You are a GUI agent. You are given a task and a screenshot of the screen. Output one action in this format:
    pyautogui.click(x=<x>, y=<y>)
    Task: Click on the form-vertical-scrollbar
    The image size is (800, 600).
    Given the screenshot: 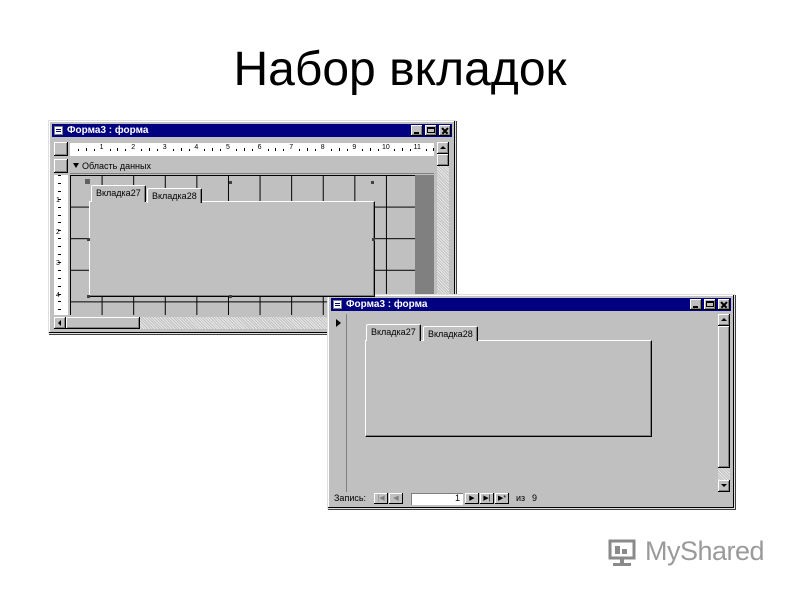 What is the action you would take?
    pyautogui.click(x=724, y=403)
    